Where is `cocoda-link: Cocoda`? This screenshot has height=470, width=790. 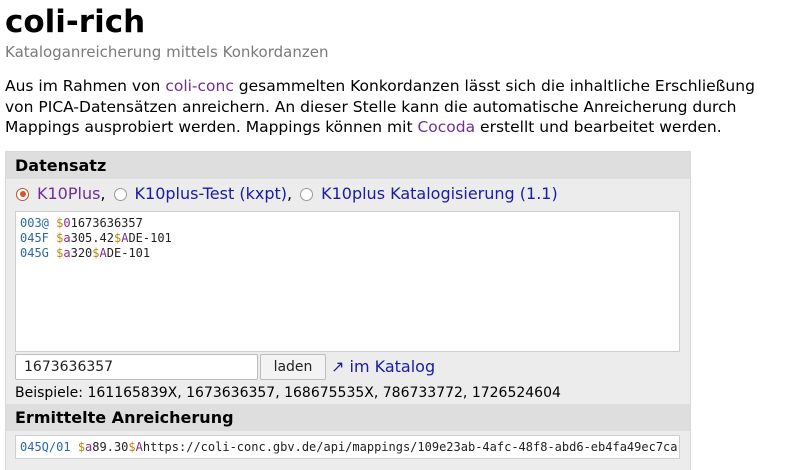 cocoda-link: Cocoda is located at coordinates (446, 127).